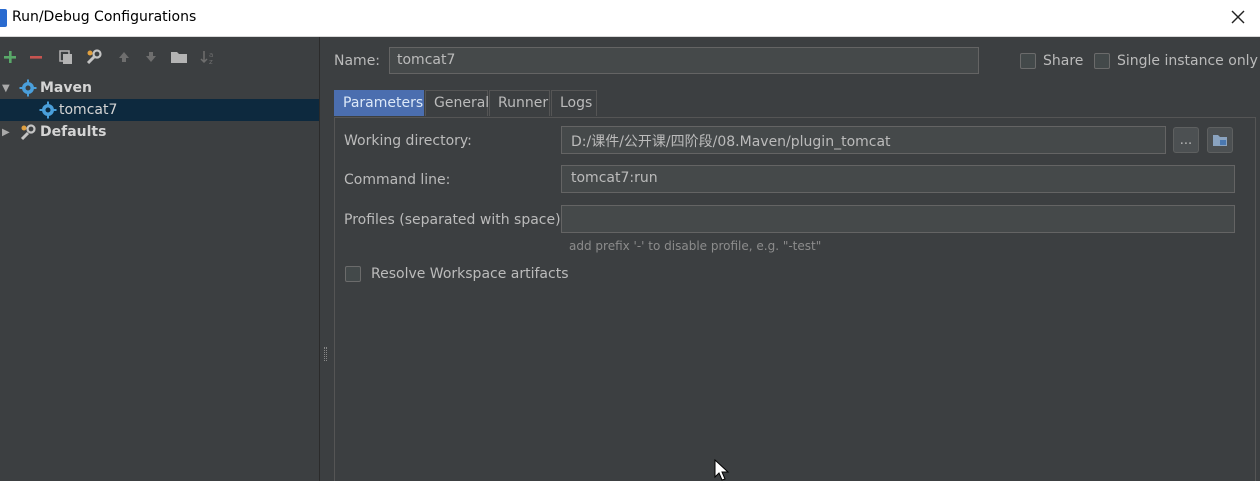  I want to click on tree-item-maven: ▼ Maven, so click(159, 88).